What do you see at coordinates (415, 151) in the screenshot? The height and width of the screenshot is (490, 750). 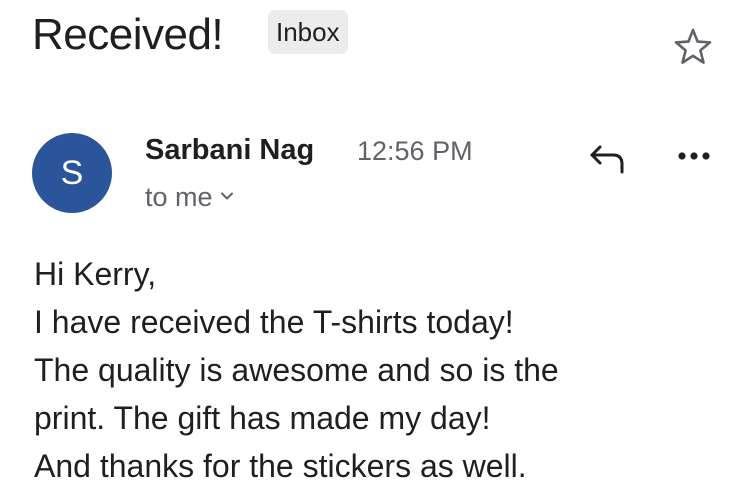 I see `sent-time: 12:56 PM` at bounding box center [415, 151].